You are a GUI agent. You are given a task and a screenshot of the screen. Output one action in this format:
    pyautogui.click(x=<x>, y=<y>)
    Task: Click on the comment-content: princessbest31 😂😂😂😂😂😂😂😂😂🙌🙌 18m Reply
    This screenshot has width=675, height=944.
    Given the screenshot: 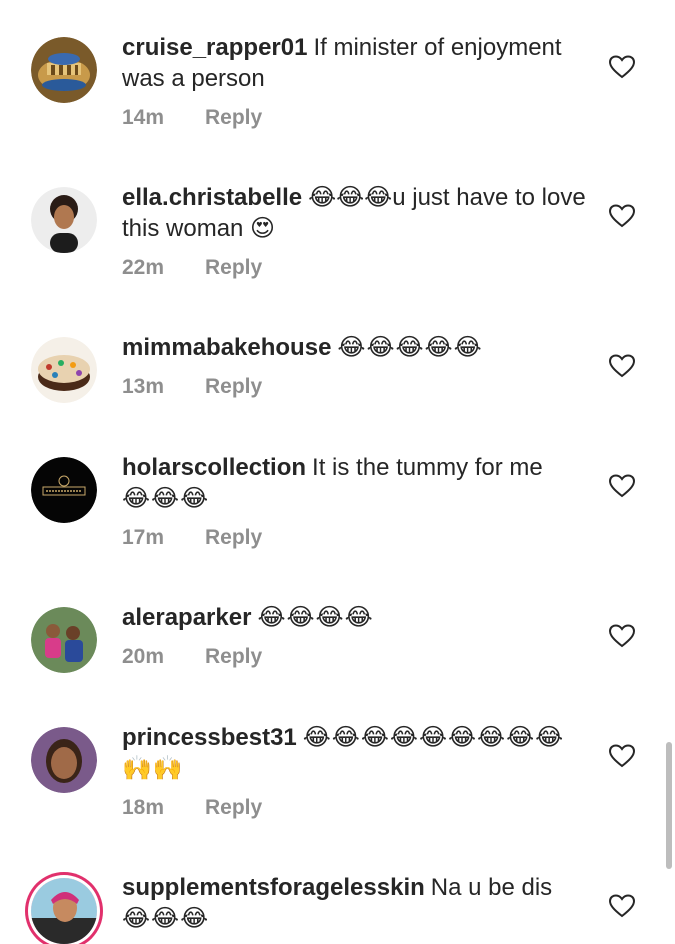 What is the action you would take?
    pyautogui.click(x=357, y=772)
    